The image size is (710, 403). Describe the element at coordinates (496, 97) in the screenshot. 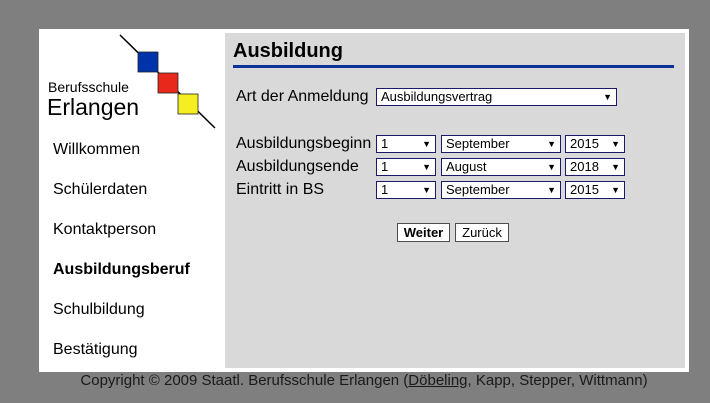

I see `anmeldung-select: Ausbildungsvertrag ▼` at that location.